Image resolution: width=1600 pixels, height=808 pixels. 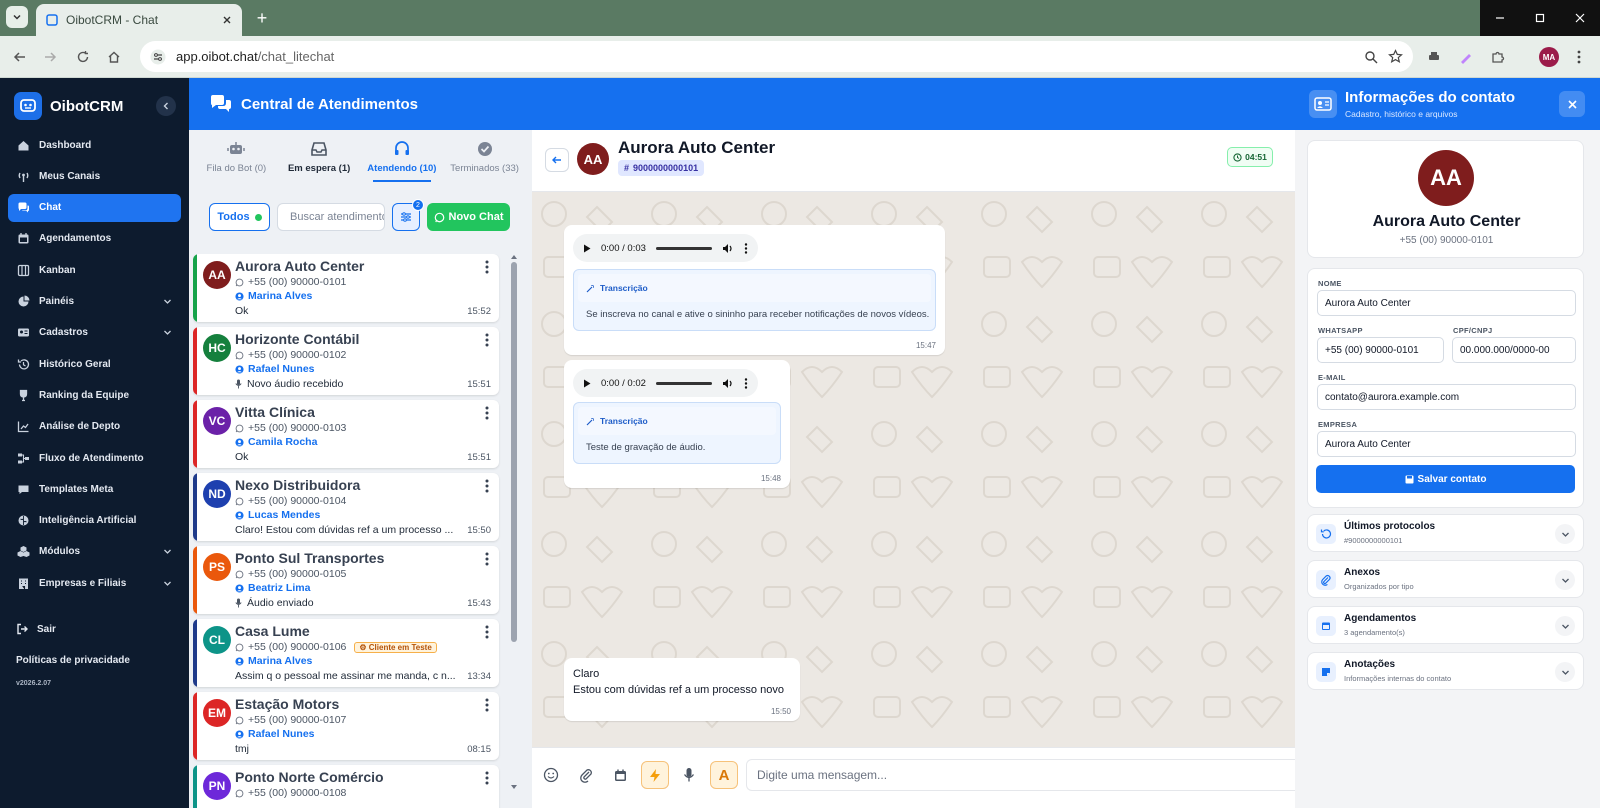 I want to click on scrollbar-thumb, so click(x=514, y=452).